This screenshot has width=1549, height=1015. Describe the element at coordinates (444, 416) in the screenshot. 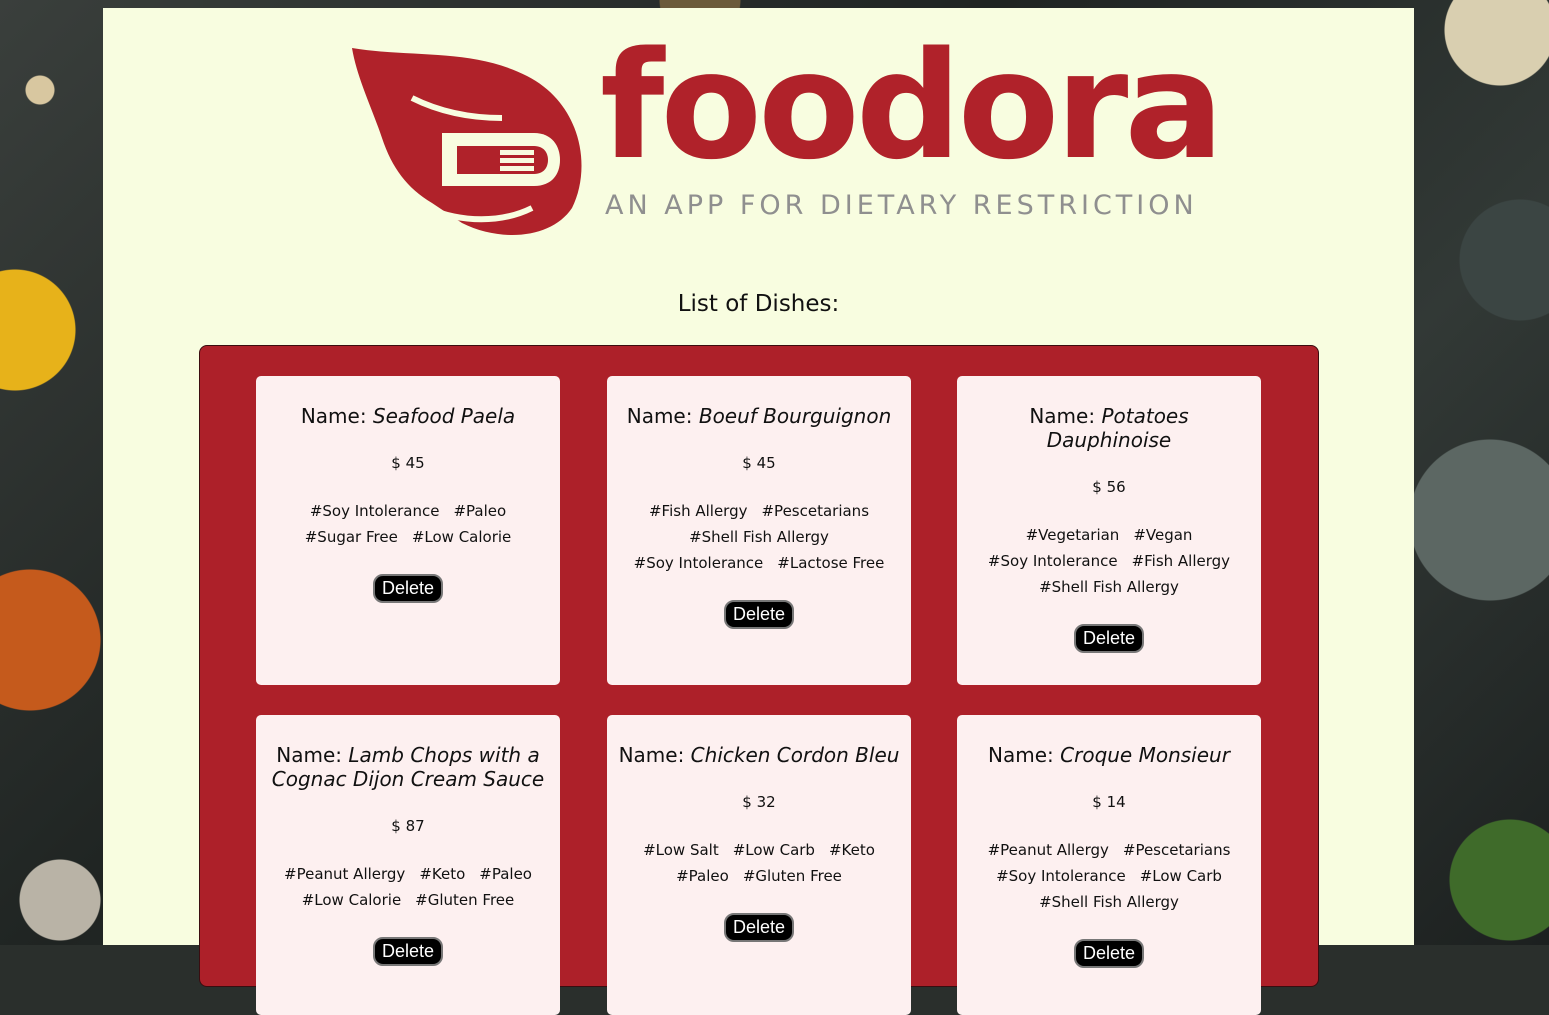

I see `dish-name-value: Seafood Paela` at that location.